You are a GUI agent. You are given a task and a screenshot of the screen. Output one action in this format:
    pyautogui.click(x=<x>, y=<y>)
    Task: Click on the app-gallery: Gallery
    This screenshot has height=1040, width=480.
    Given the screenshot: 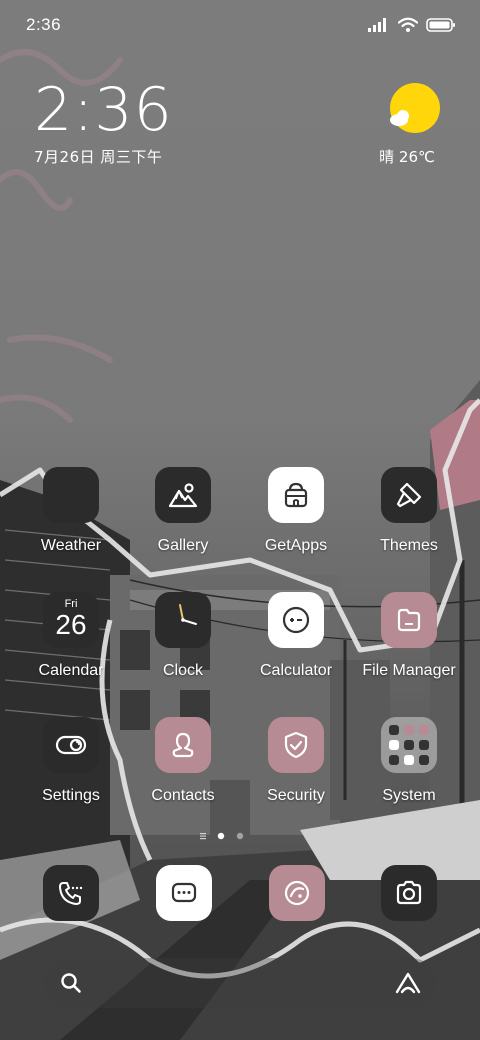 What is the action you would take?
    pyautogui.click(x=183, y=511)
    